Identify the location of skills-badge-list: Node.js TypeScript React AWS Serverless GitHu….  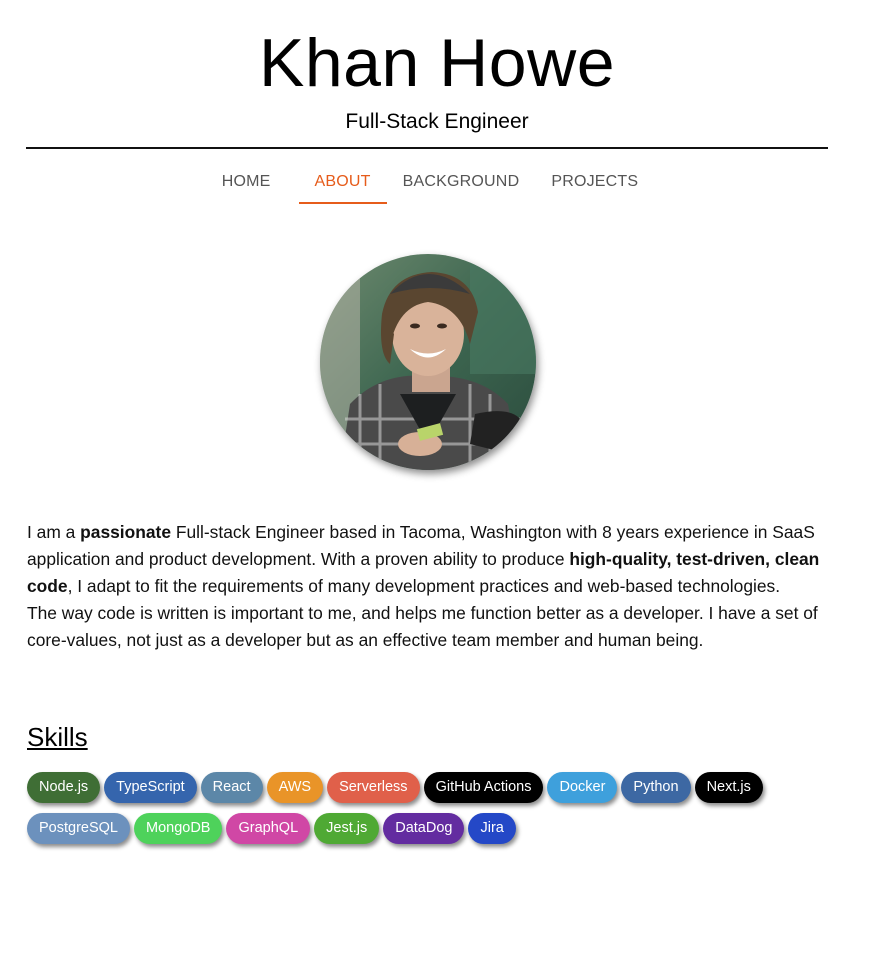
(422, 808).